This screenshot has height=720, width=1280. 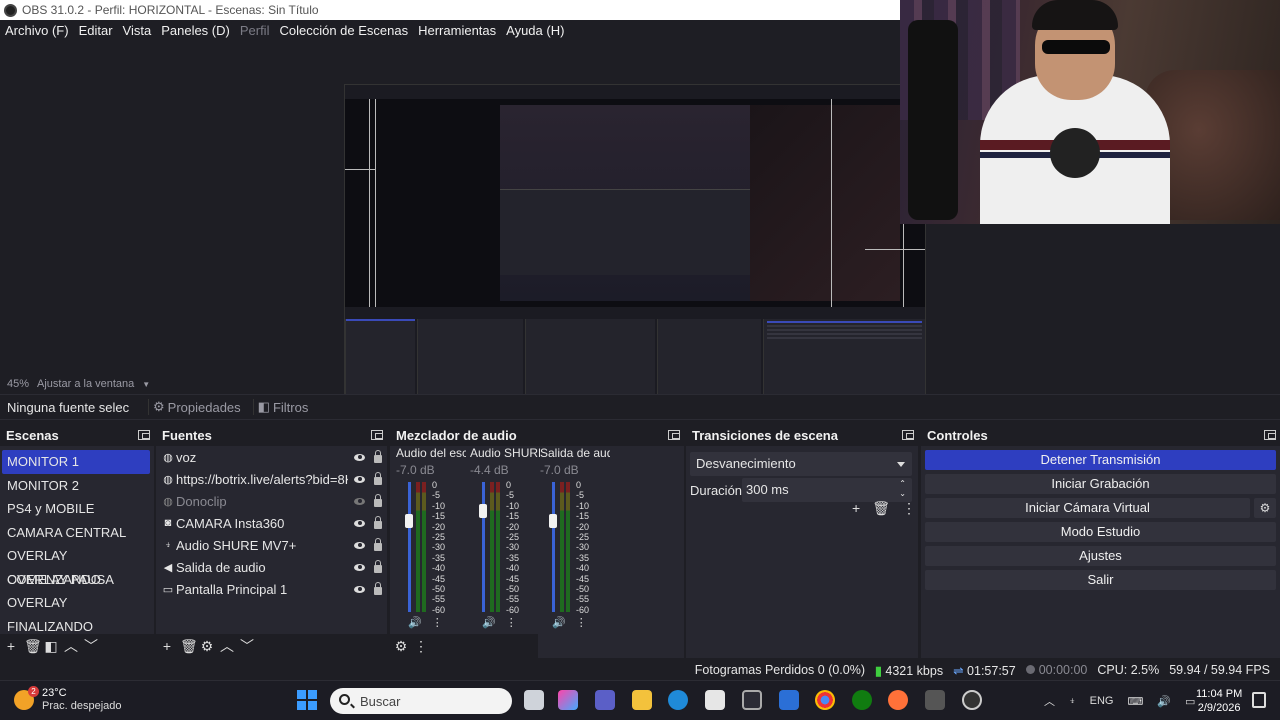 I want to click on filter-icon: ◧, so click(x=51, y=646).